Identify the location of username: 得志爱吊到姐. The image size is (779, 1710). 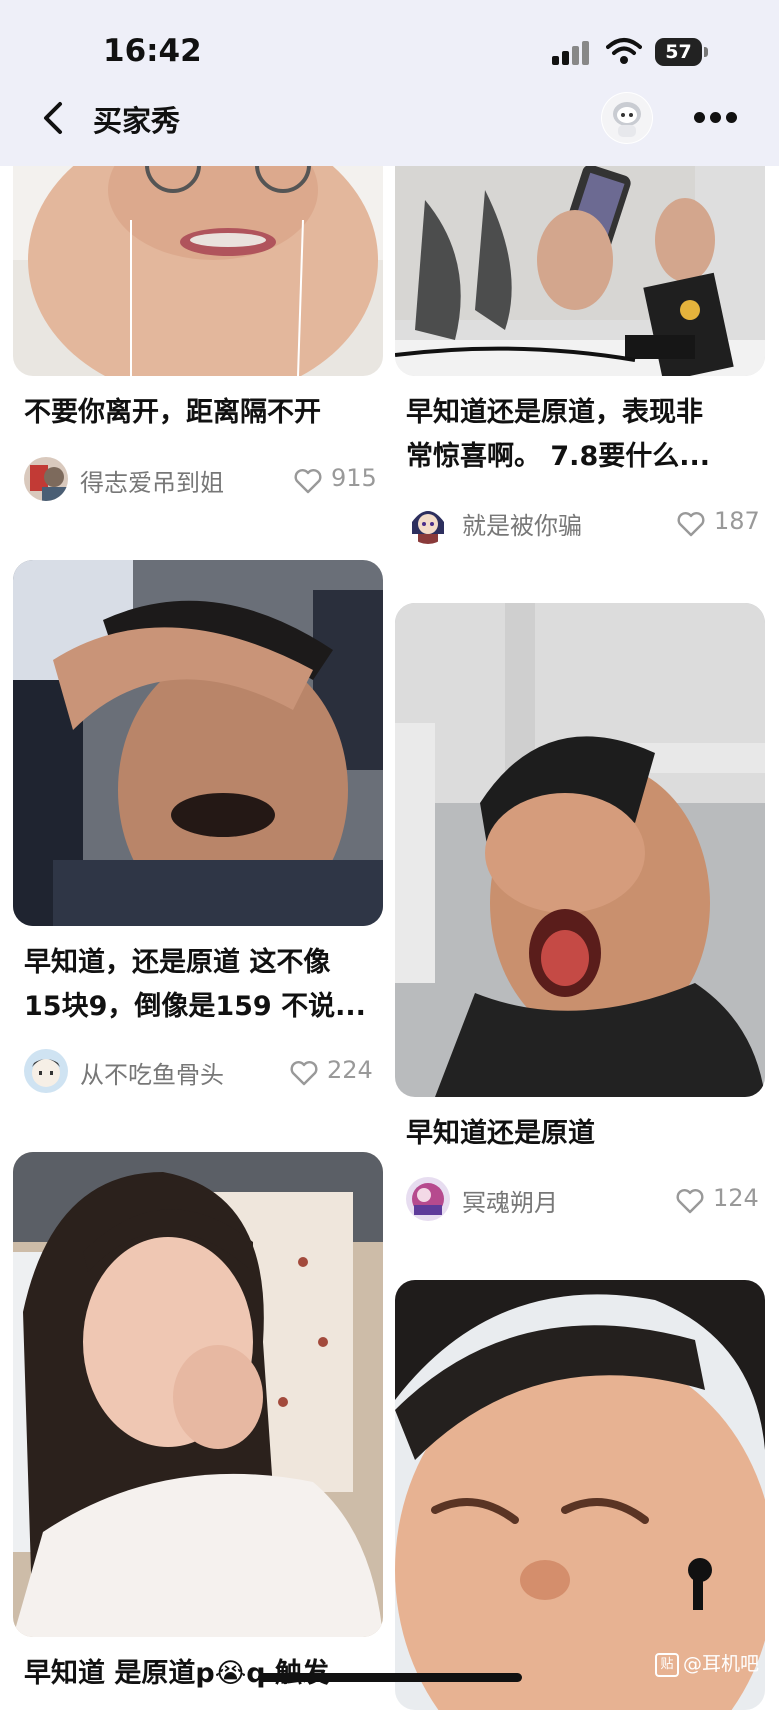
(152, 480).